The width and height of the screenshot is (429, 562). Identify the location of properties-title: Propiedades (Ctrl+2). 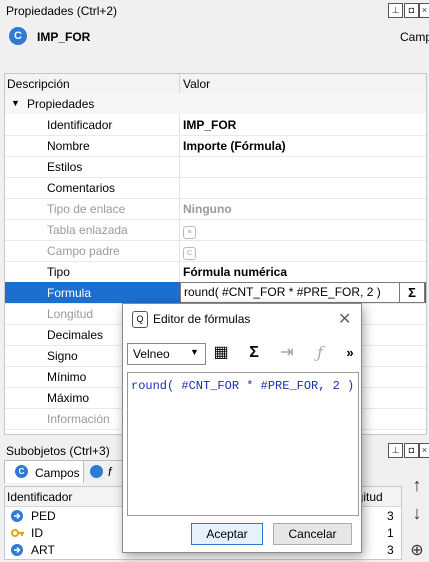
(62, 11).